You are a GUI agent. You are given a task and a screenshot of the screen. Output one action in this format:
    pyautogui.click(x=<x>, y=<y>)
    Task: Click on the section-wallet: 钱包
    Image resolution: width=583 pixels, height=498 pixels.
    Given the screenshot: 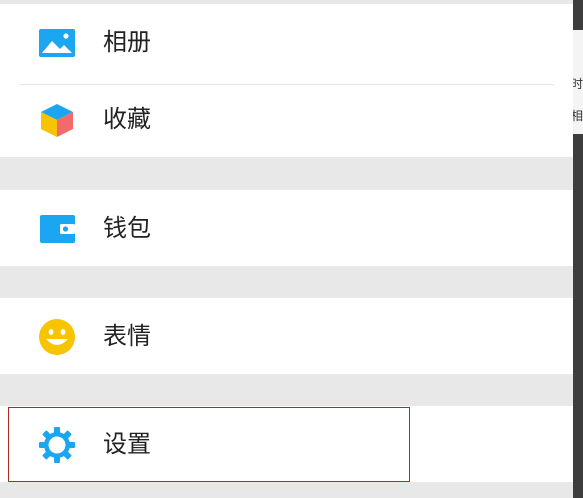 What is the action you would take?
    pyautogui.click(x=286, y=228)
    